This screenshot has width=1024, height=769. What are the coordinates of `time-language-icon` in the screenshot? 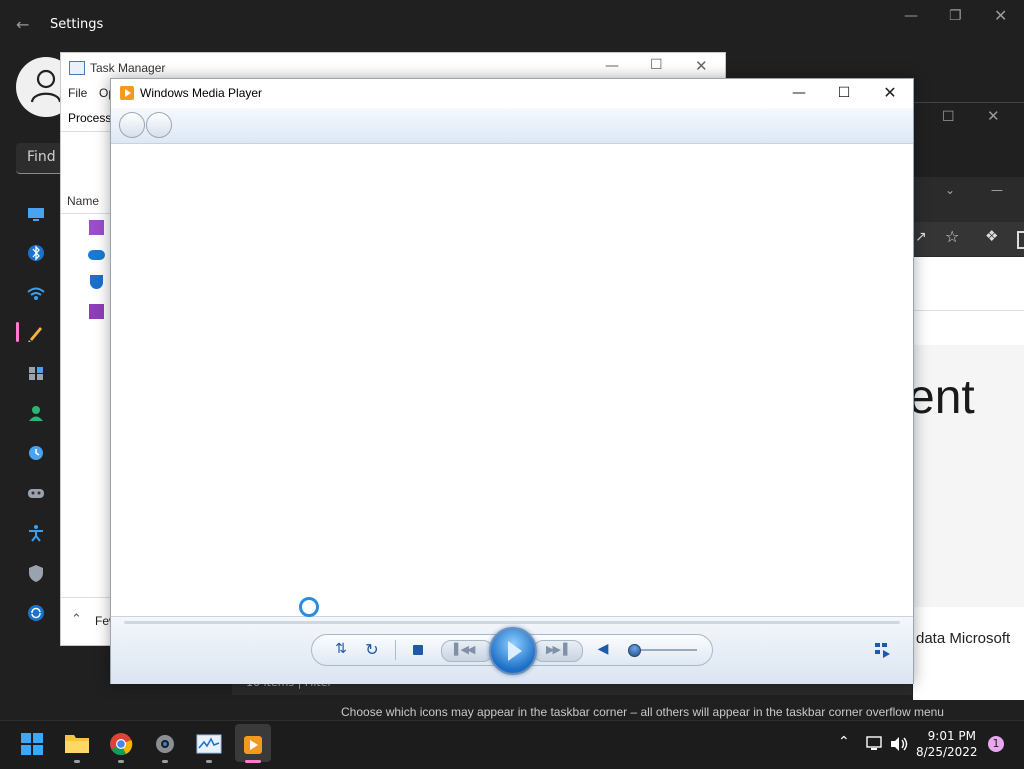 It's located at (36, 453).